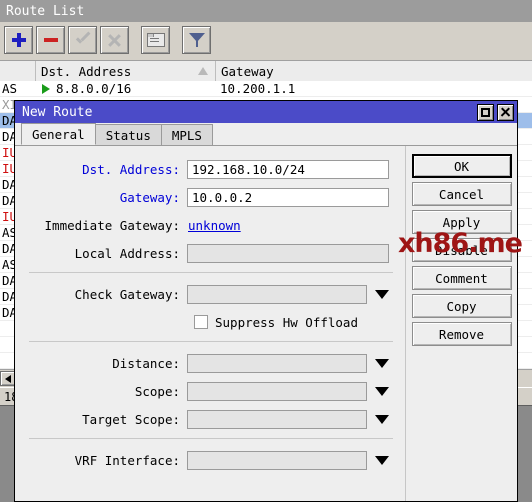 The width and height of the screenshot is (532, 502). I want to click on chevron-left-icon, so click(8, 378).